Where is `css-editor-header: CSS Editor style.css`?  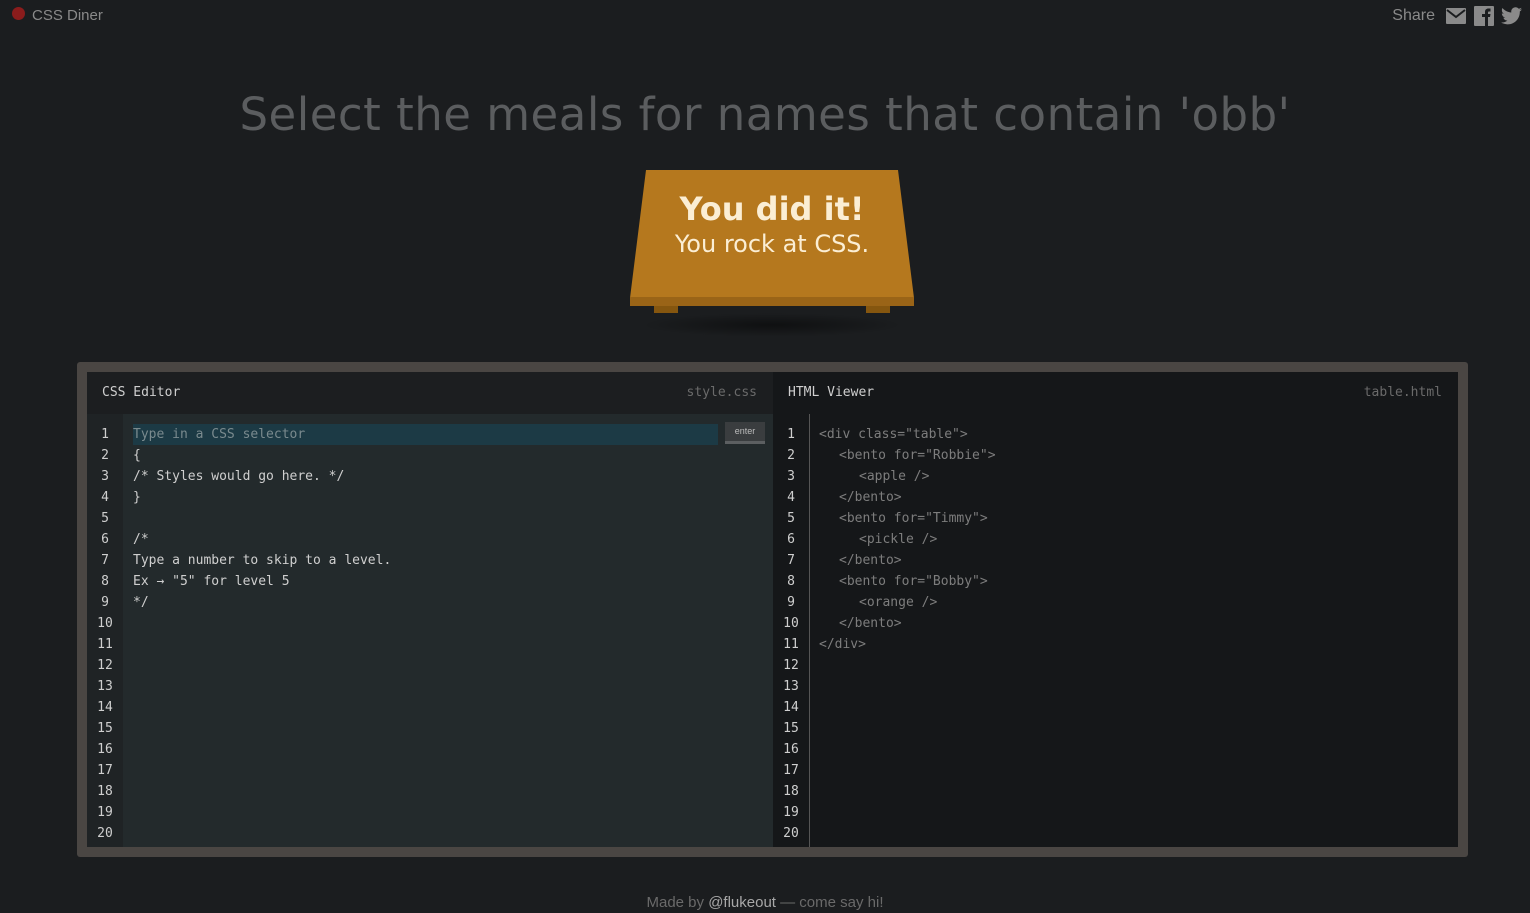
css-editor-header: CSS Editor style.css is located at coordinates (430, 393).